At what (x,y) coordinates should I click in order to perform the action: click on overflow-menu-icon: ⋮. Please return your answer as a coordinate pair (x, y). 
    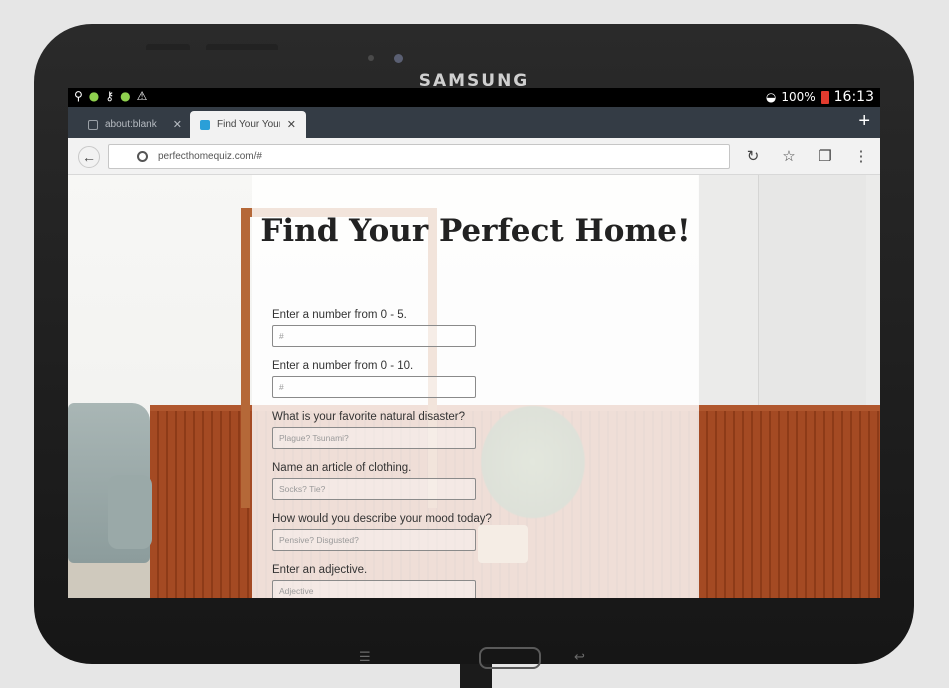
    Looking at the image, I should click on (861, 156).